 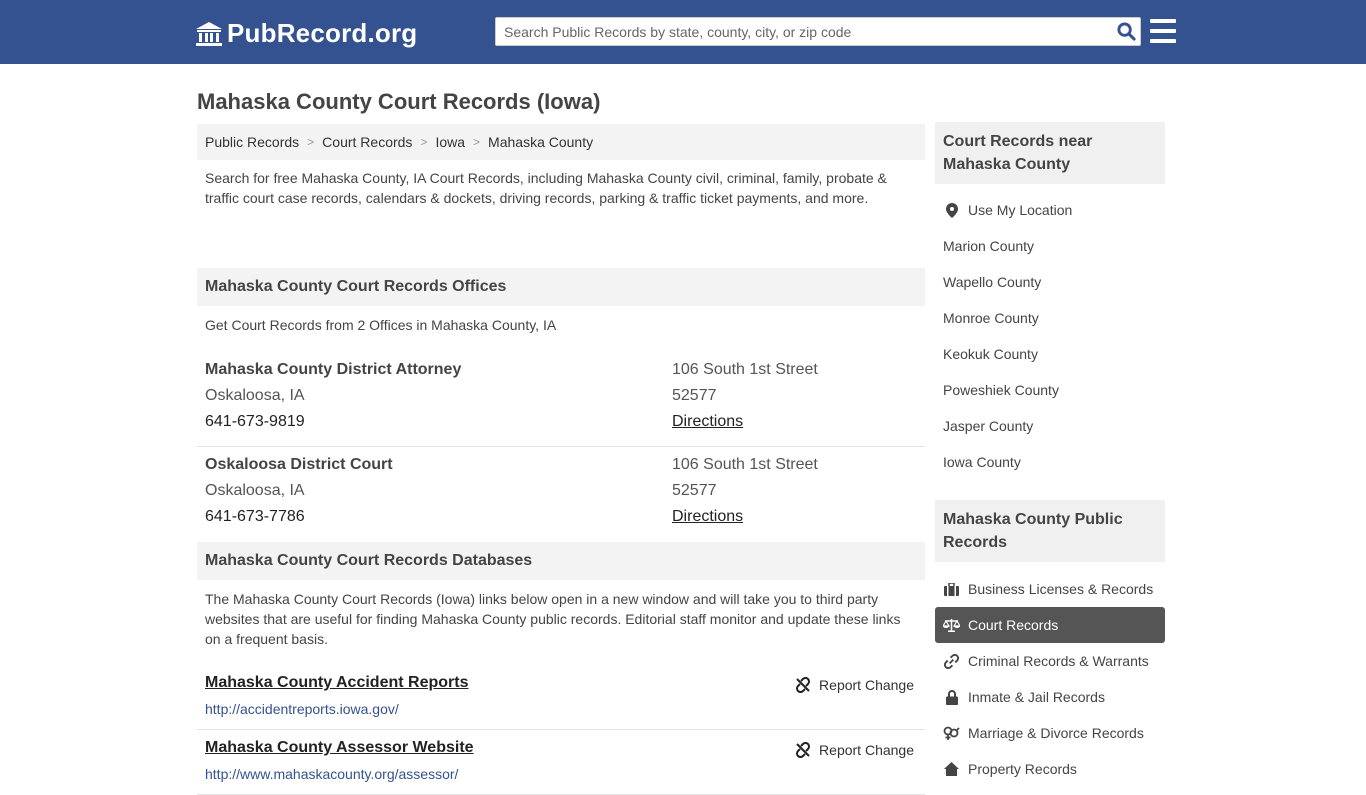 I want to click on office-name: Mahaska County District Attorney, so click(x=333, y=369).